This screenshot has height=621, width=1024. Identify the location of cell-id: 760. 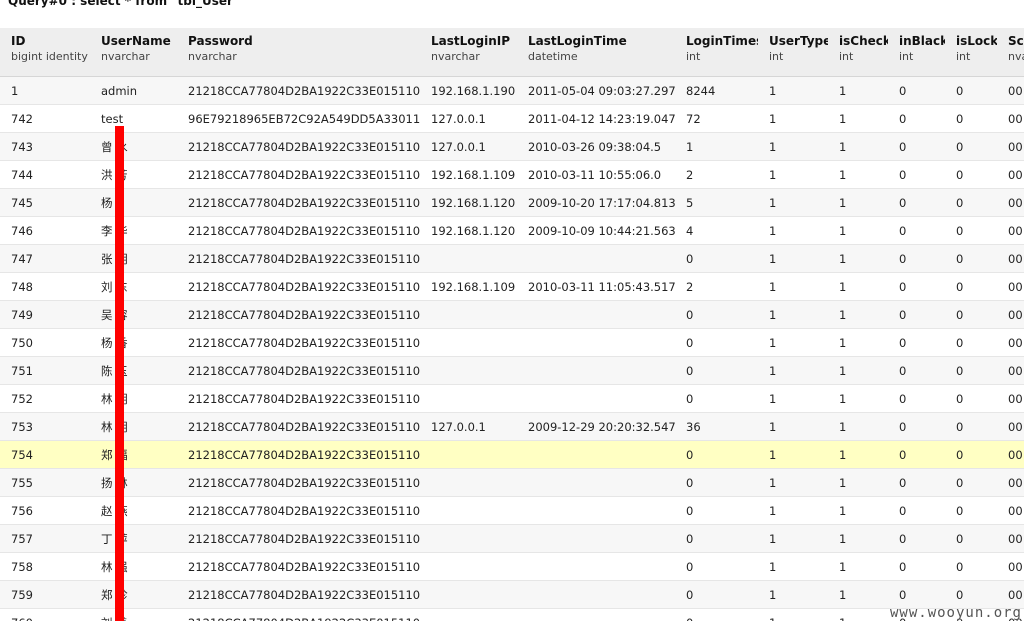
(45, 614).